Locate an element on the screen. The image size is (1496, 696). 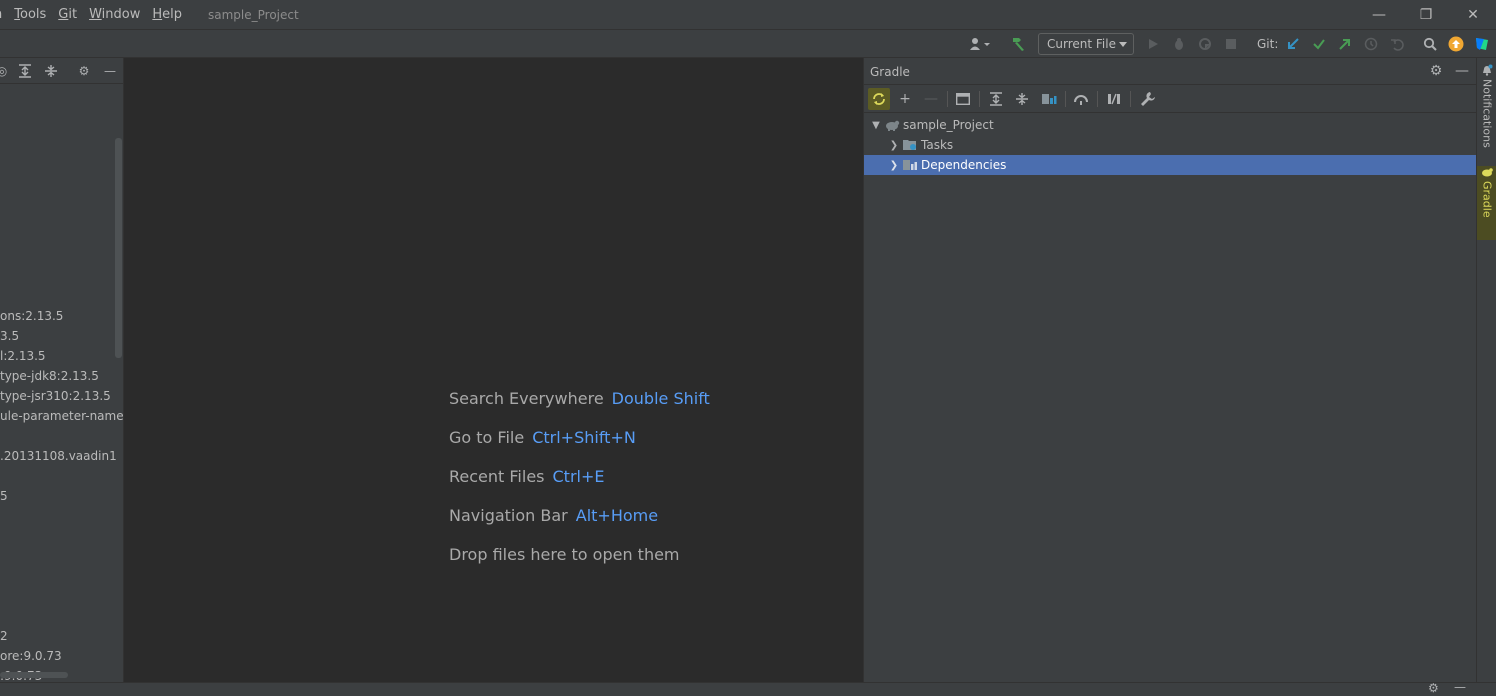
checkmark-icon is located at coordinates (1319, 44).